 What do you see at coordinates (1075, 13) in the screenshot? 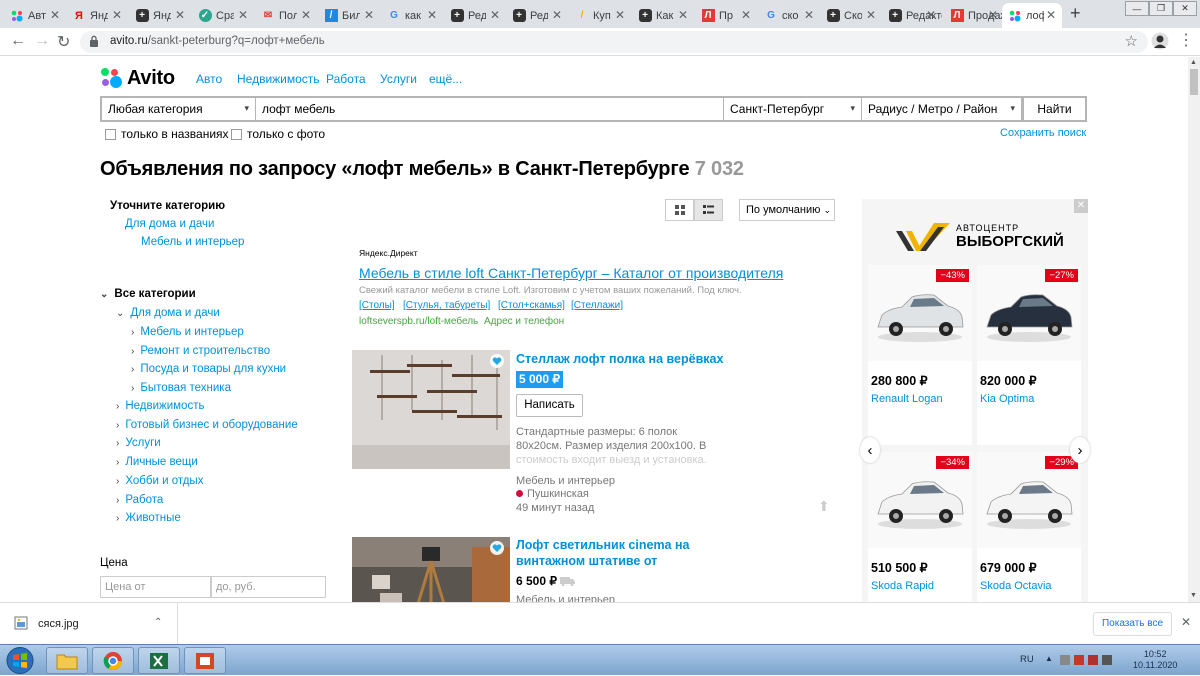
I see `new-tab-button: +` at bounding box center [1075, 13].